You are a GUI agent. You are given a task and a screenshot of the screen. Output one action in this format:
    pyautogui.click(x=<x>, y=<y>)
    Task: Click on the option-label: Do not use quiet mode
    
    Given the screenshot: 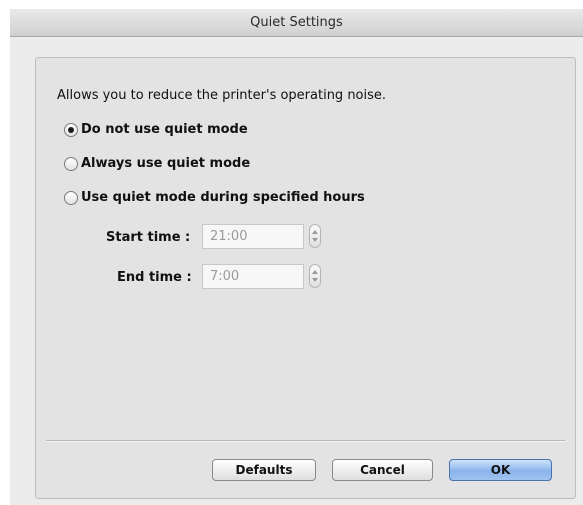 What is the action you would take?
    pyautogui.click(x=164, y=129)
    